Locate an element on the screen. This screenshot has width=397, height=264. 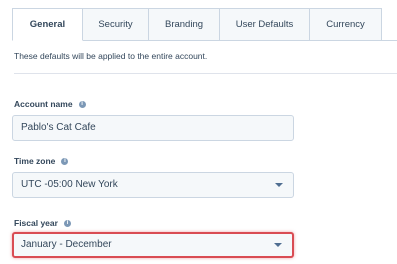
fiscal-year-select: January - December is located at coordinates (153, 245).